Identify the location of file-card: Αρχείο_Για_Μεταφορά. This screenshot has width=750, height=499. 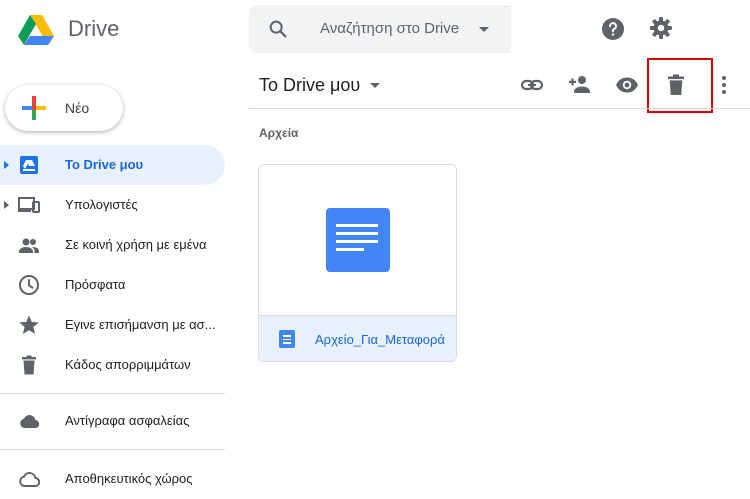
(357, 263).